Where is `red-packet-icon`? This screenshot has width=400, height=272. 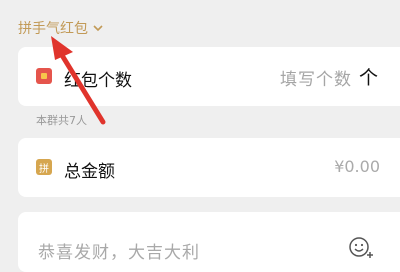 red-packet-icon is located at coordinates (44, 76).